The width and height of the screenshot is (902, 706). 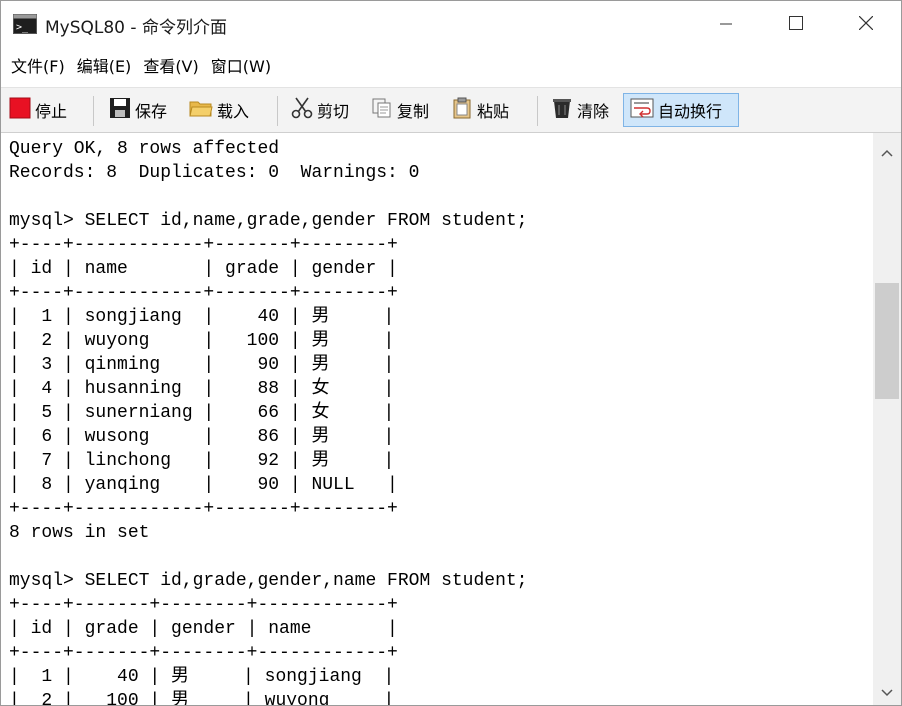 I want to click on copy-label: 复制, so click(x=413, y=111).